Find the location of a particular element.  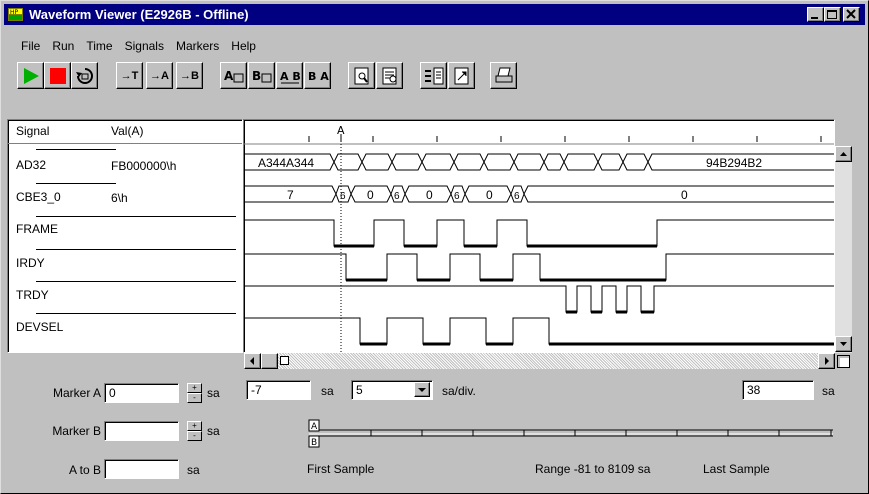

goto-trigger-button: →T is located at coordinates (129, 75).